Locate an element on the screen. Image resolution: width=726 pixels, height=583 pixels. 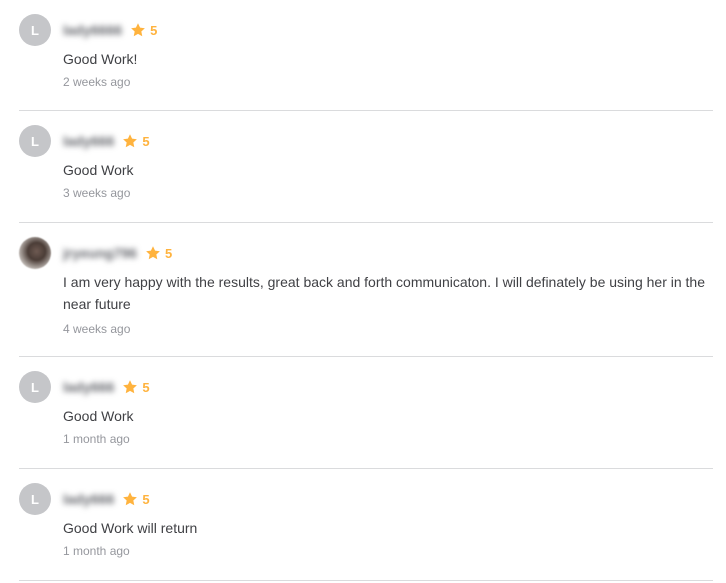
review-text: Good Work will return is located at coordinates (130, 528).